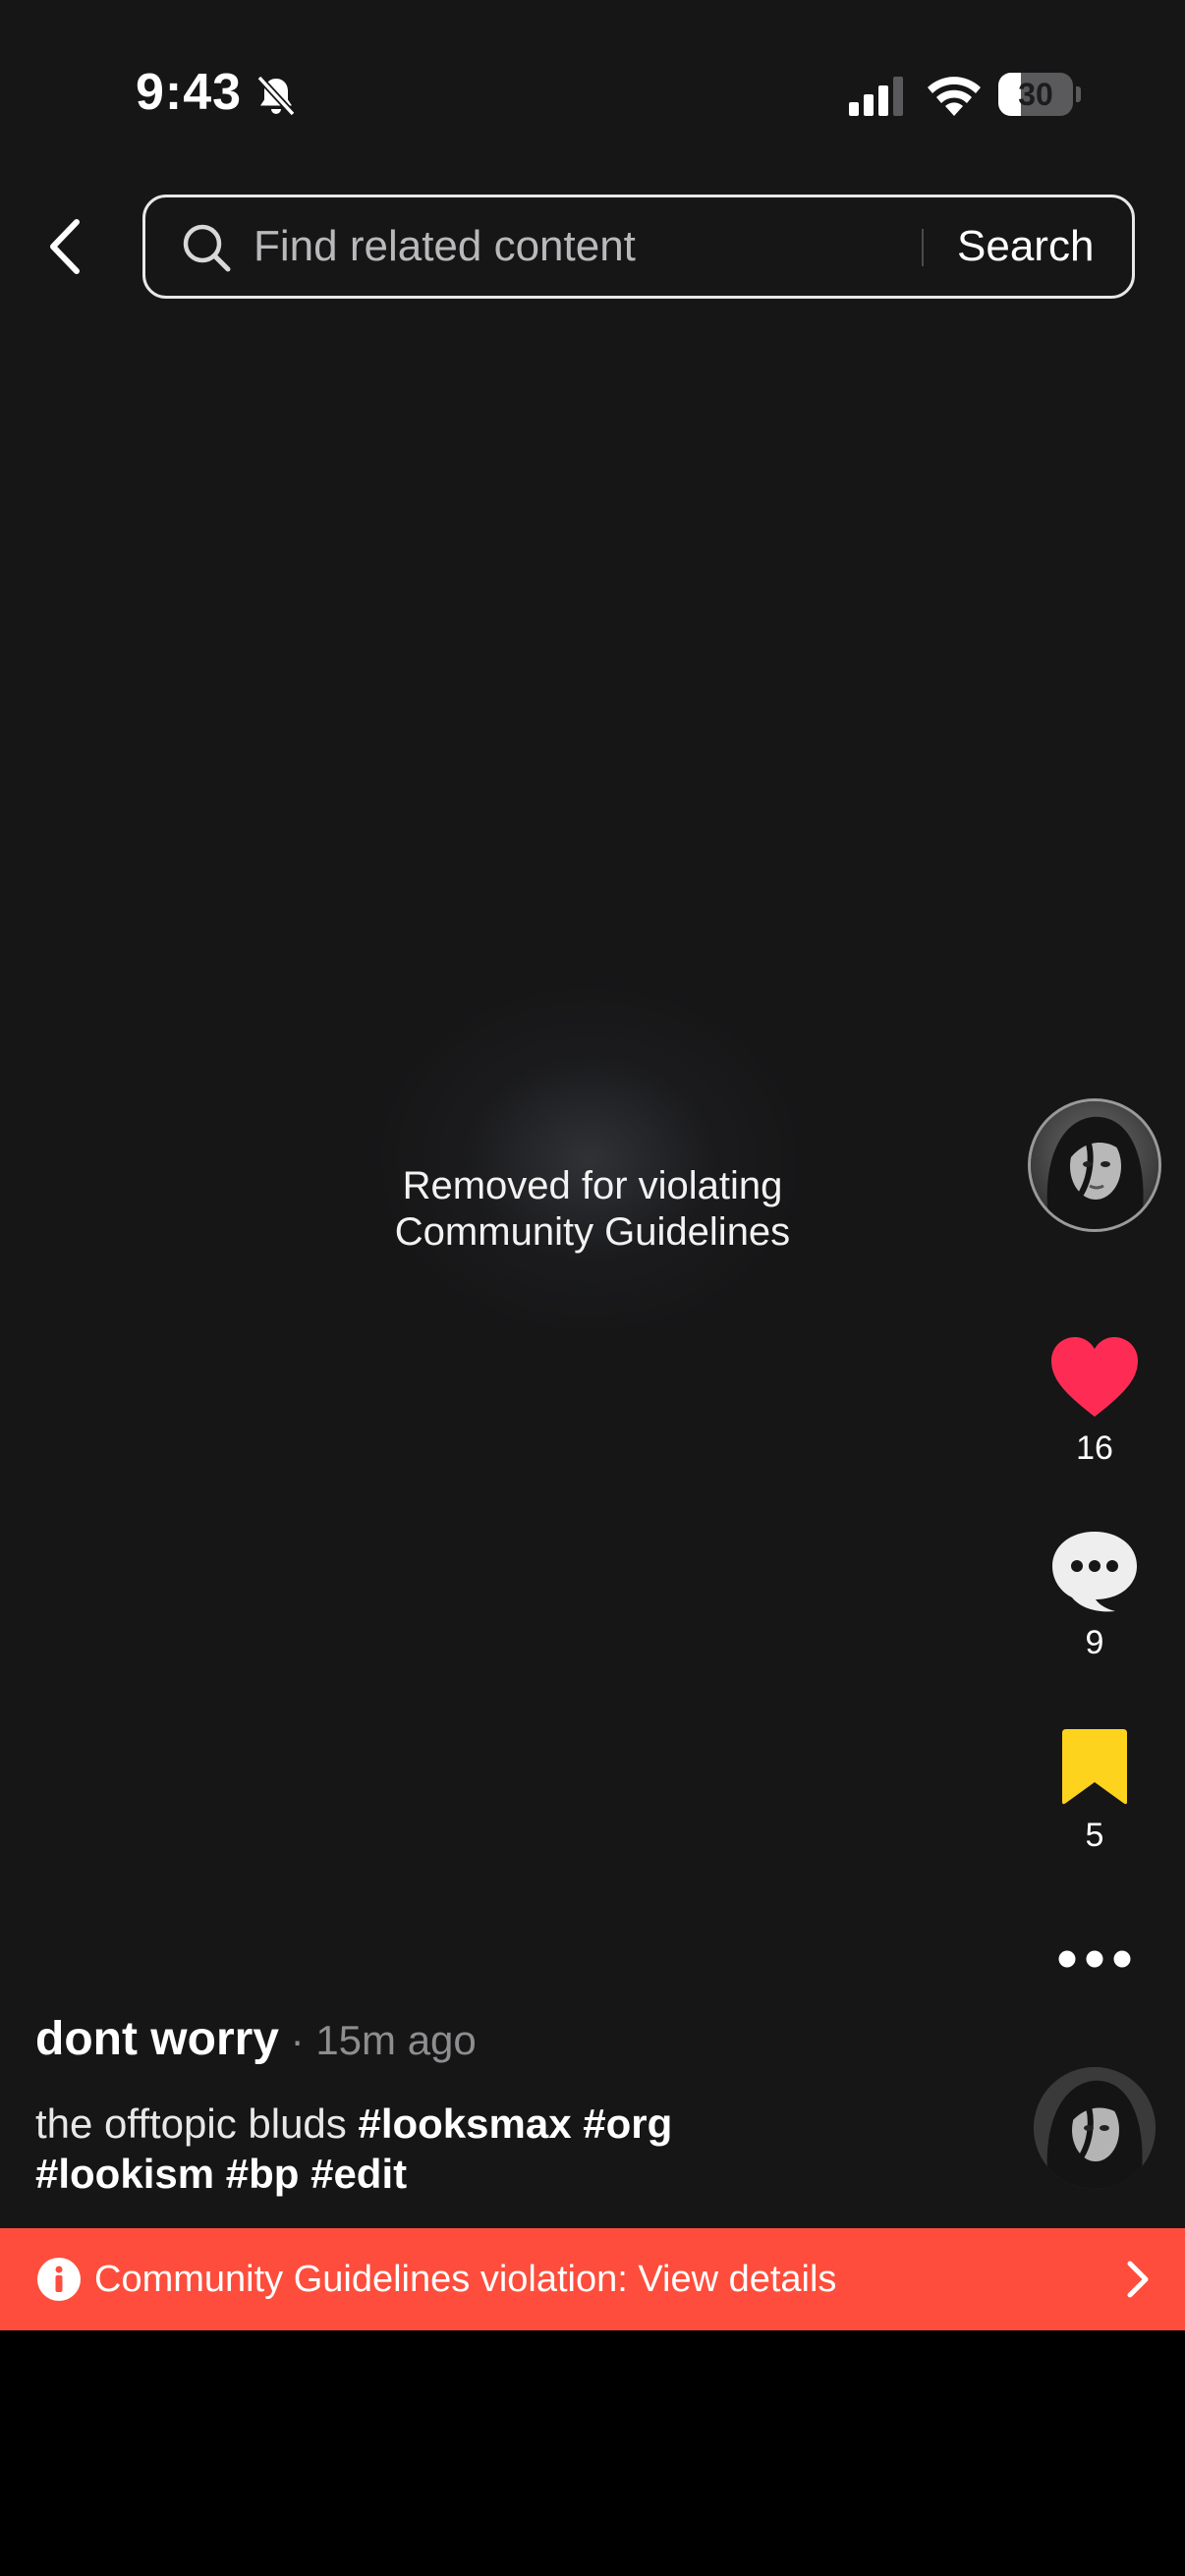 This screenshot has width=1185, height=2576. I want to click on save-count: 5, so click(1095, 1835).